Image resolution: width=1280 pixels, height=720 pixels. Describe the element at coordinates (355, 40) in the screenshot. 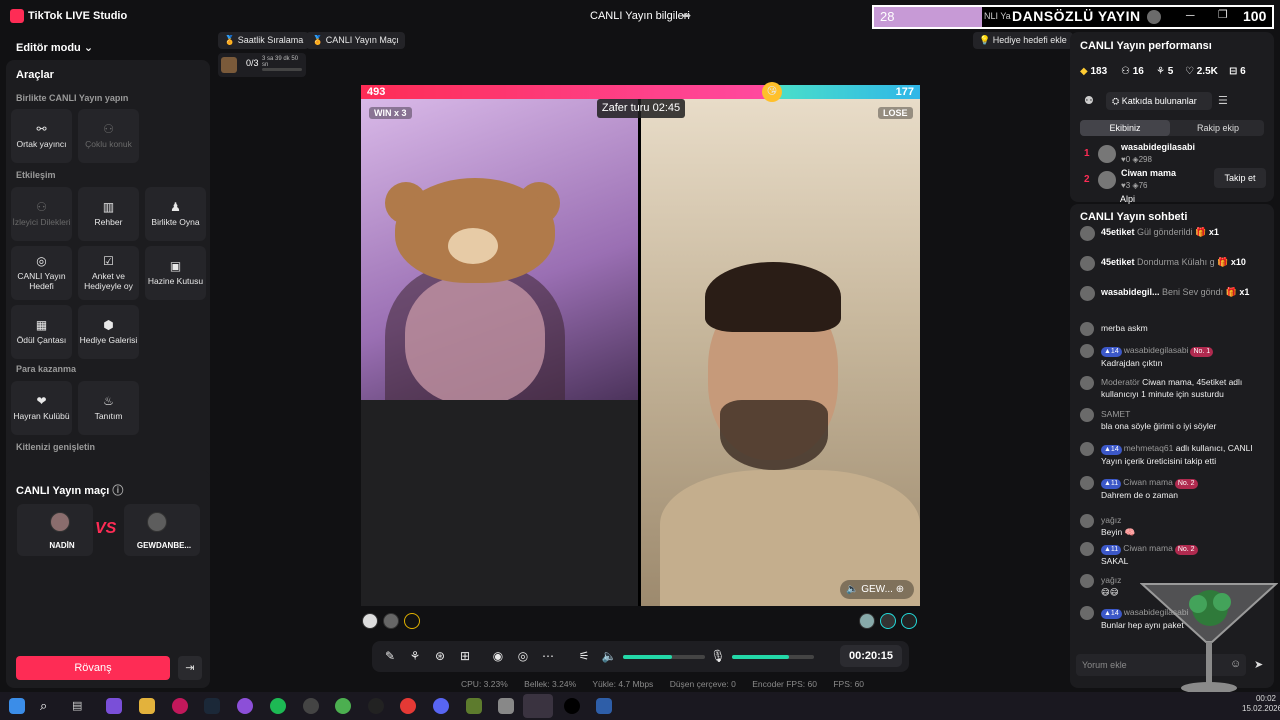

I see `live-match-chip: 🏅 CANLI Yayın Maçı` at that location.